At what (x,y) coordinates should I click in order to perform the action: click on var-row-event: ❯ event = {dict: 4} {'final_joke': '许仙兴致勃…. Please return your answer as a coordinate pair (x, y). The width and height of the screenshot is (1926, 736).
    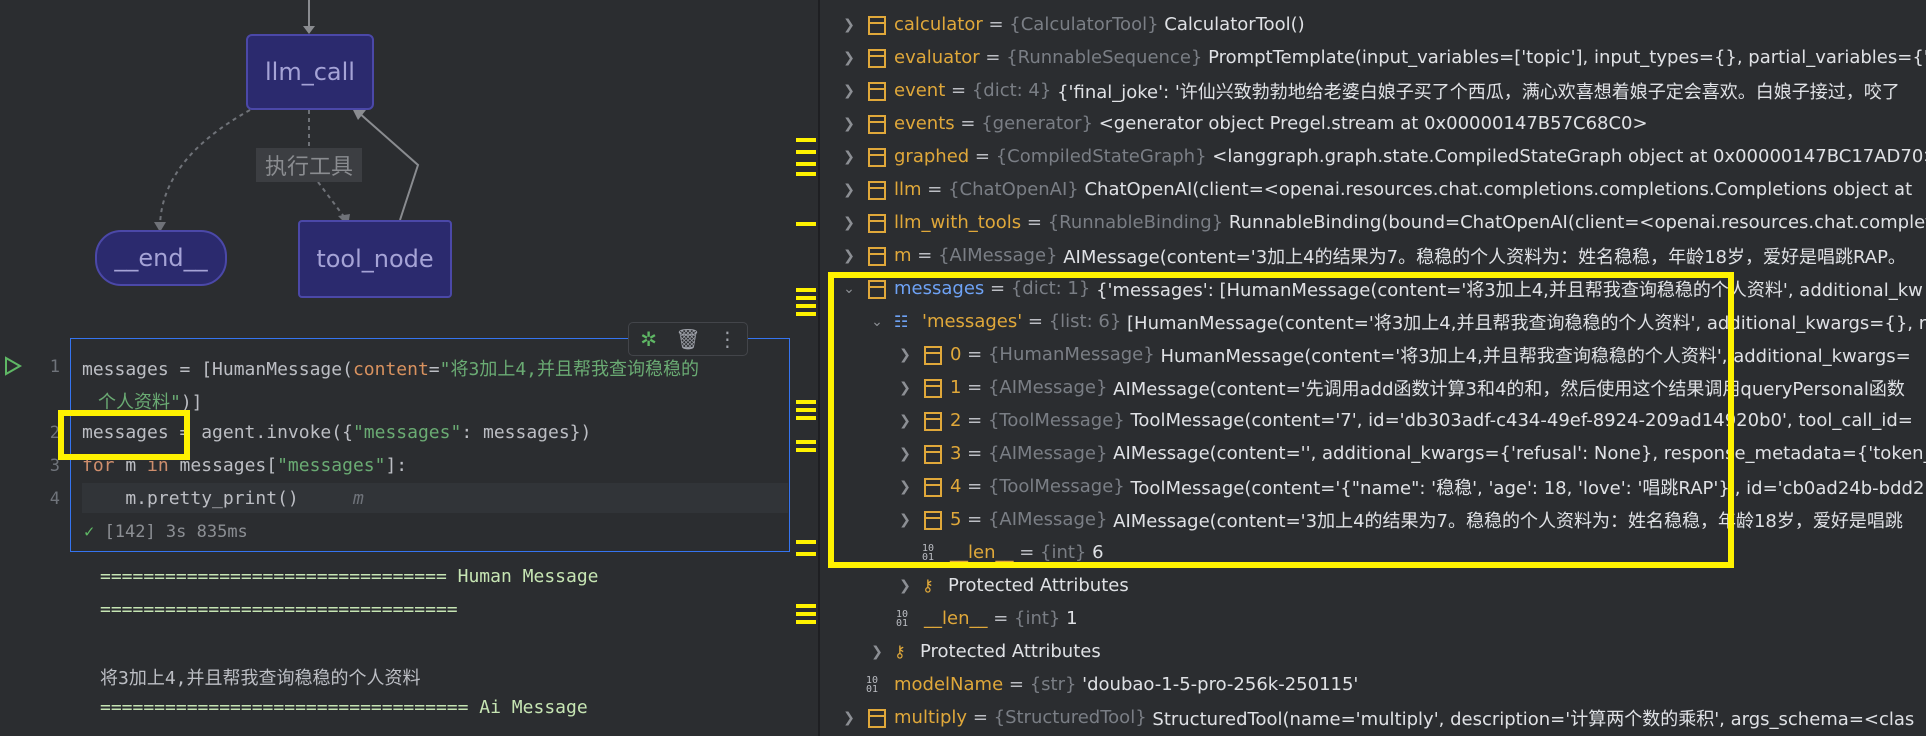
    Looking at the image, I should click on (1370, 90).